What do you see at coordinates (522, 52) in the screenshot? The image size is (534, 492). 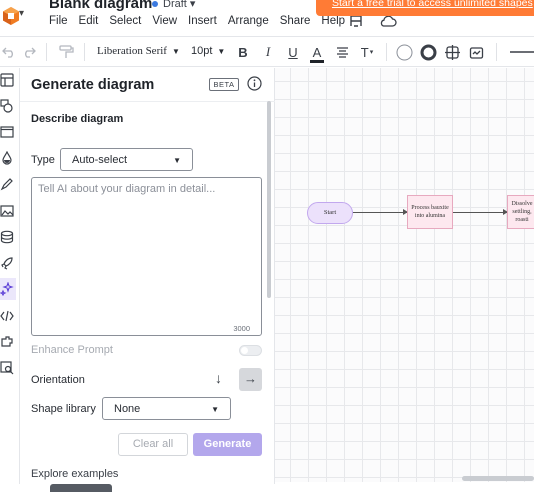 I see `line-style-icon` at bounding box center [522, 52].